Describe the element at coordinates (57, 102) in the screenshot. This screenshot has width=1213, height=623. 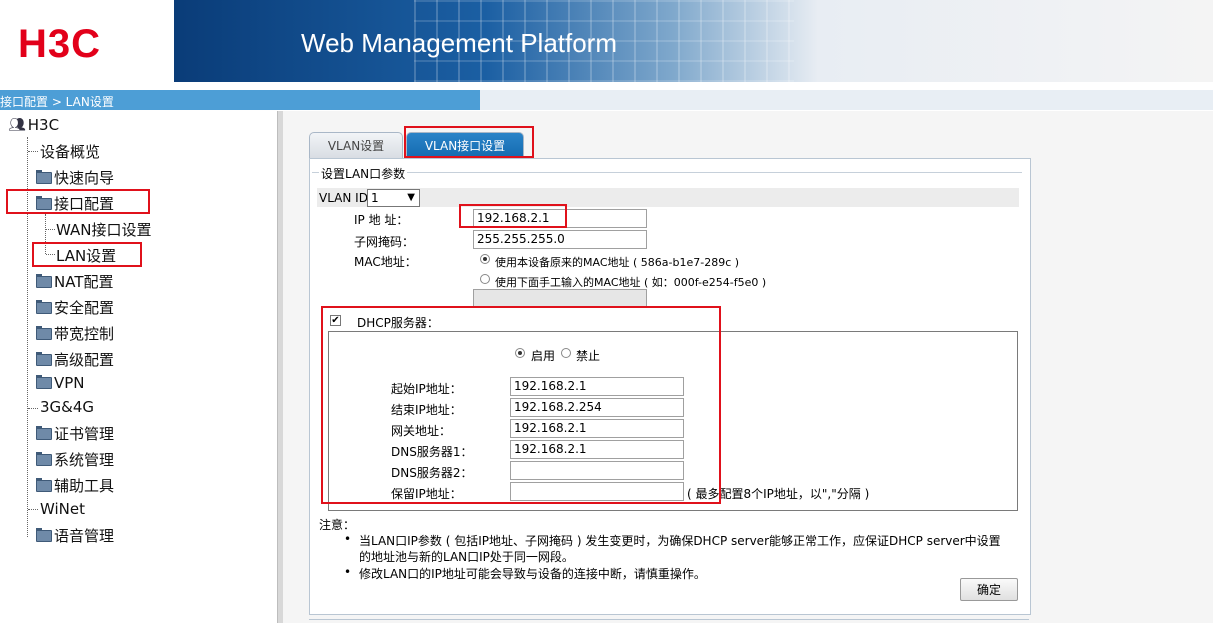
I see `breadcrumb: 接口配置 > LAN设置` at that location.